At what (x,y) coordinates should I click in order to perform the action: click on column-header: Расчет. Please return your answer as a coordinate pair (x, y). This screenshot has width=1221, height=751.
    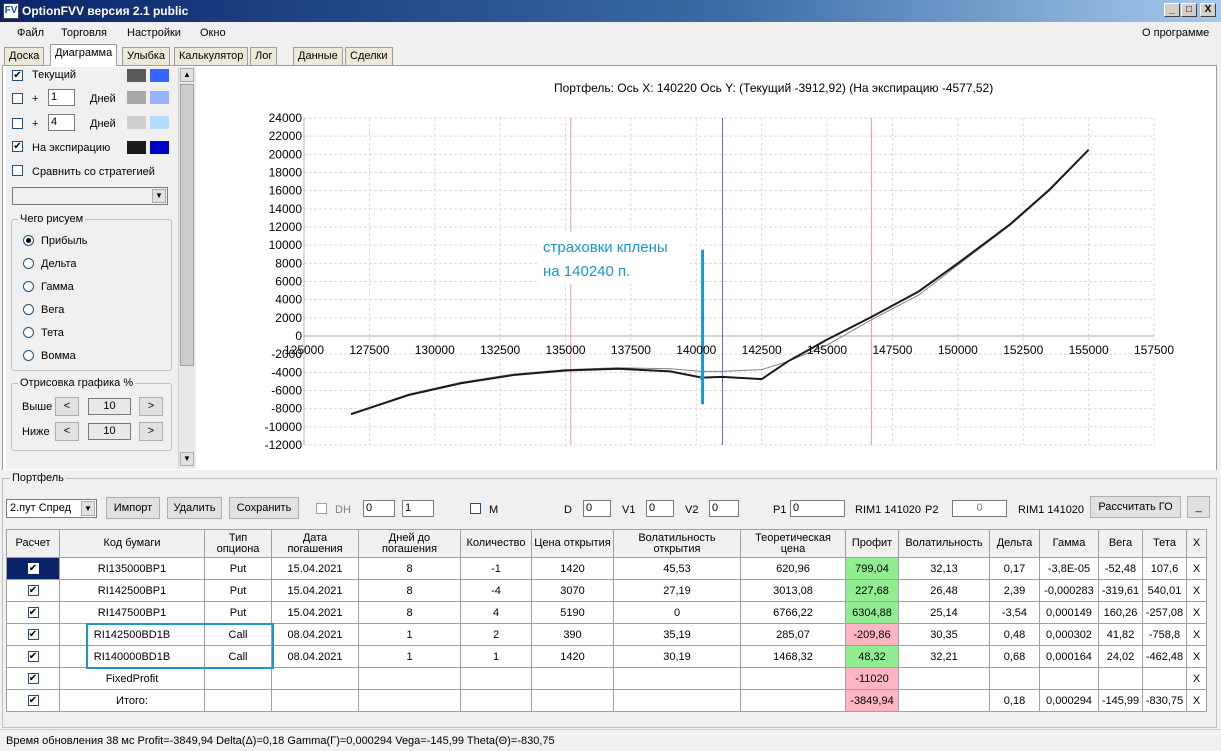
    Looking at the image, I should click on (33, 543).